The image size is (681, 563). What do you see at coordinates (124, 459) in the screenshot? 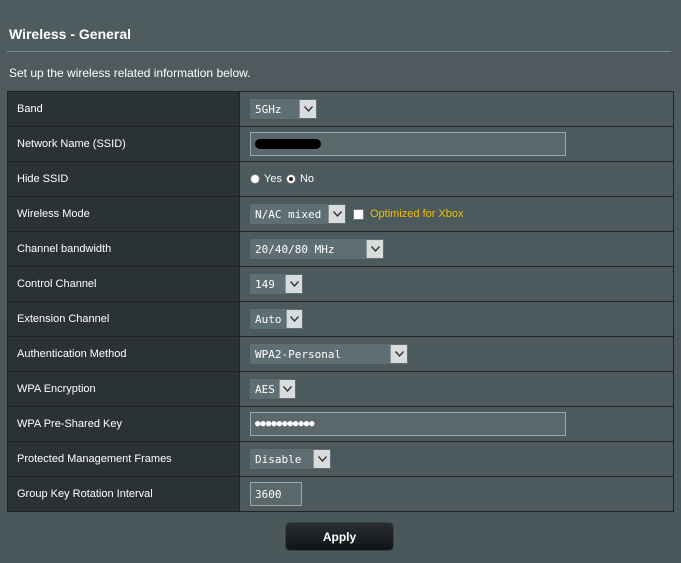
I see `pmf-label: Protected Management Frames` at bounding box center [124, 459].